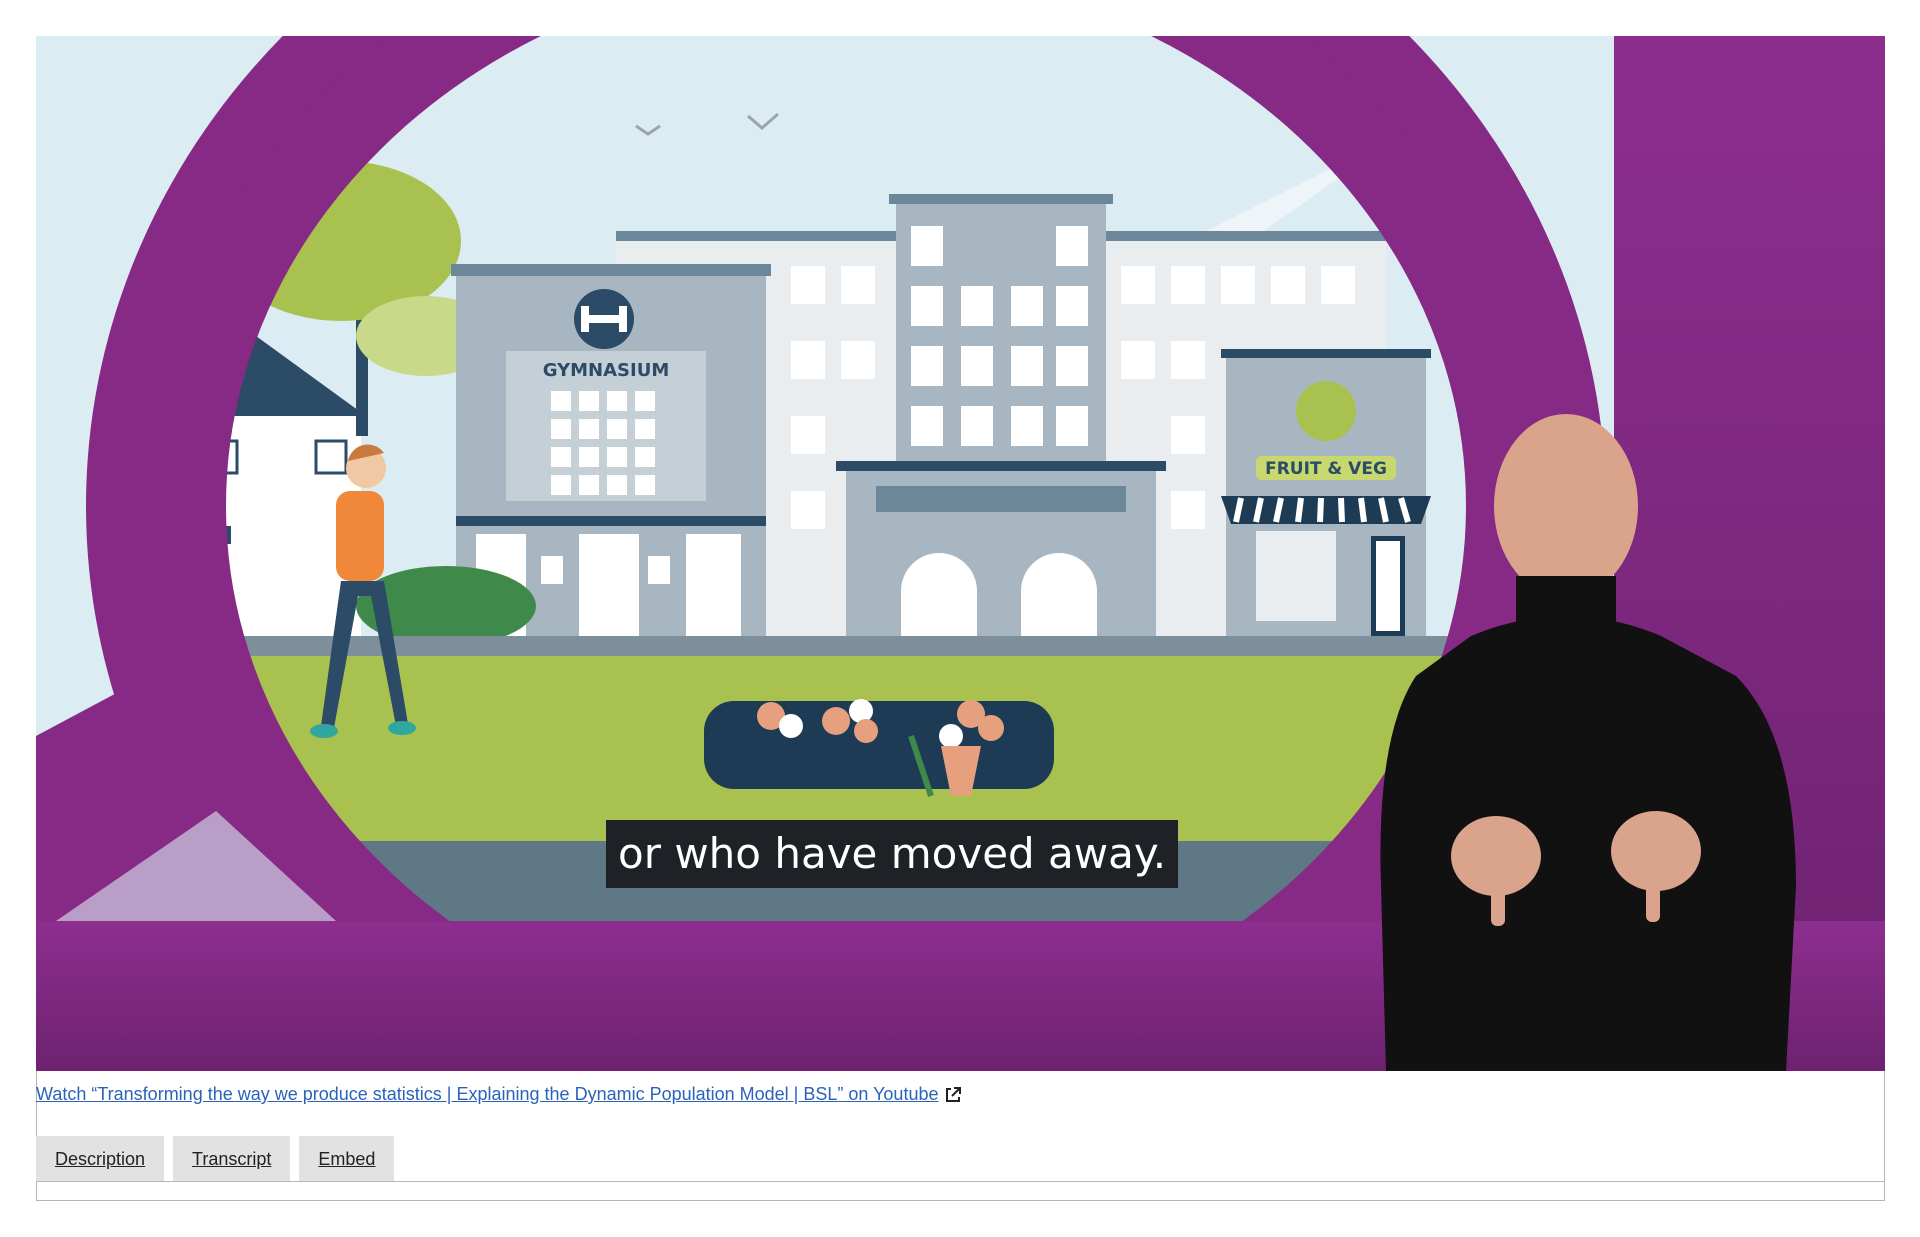 This screenshot has height=1237, width=1920. What do you see at coordinates (1326, 469) in the screenshot?
I see `shop-sign: FRUIT & VEG` at bounding box center [1326, 469].